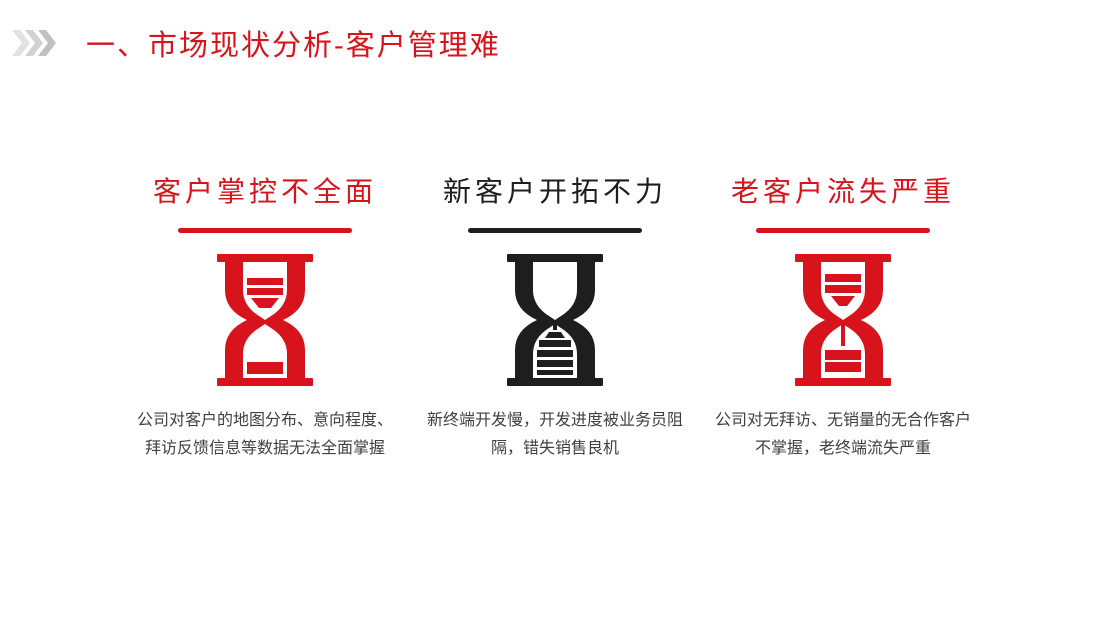 This screenshot has width=1110, height=624. Describe the element at coordinates (293, 45) in the screenshot. I see `page-title: 一、市场现状分析-客户管理难` at that location.